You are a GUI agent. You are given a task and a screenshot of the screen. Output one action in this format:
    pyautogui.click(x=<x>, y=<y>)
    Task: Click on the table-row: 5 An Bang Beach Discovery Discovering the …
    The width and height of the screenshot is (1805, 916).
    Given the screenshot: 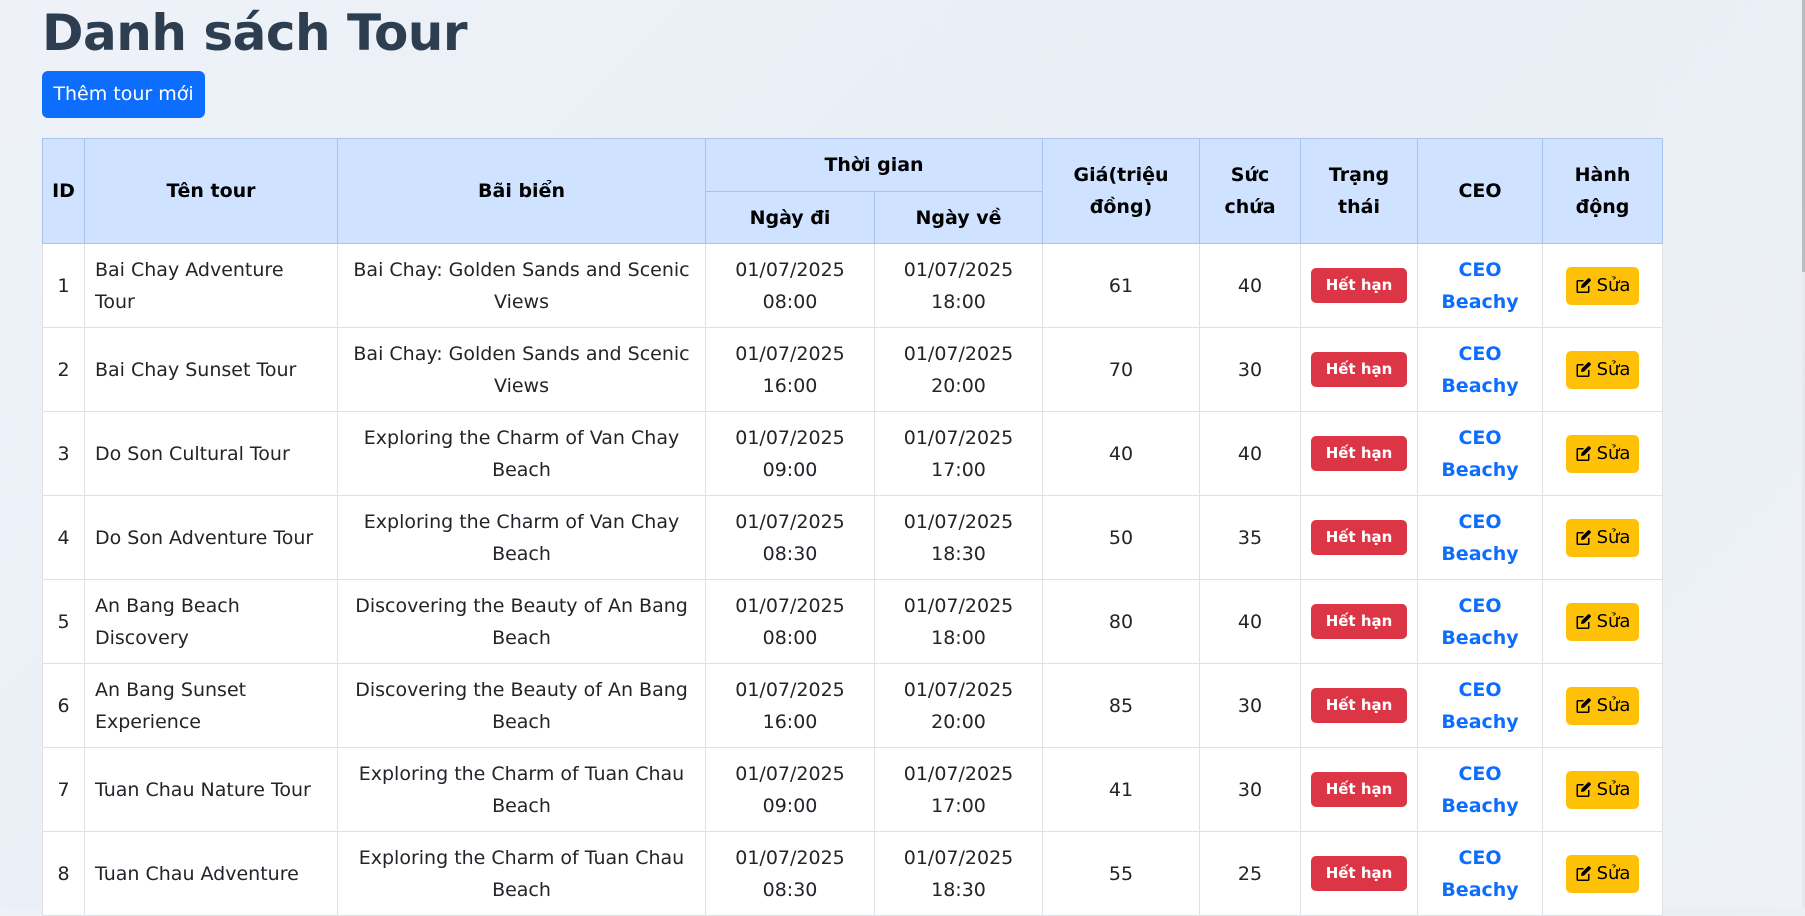 What is the action you would take?
    pyautogui.click(x=853, y=621)
    